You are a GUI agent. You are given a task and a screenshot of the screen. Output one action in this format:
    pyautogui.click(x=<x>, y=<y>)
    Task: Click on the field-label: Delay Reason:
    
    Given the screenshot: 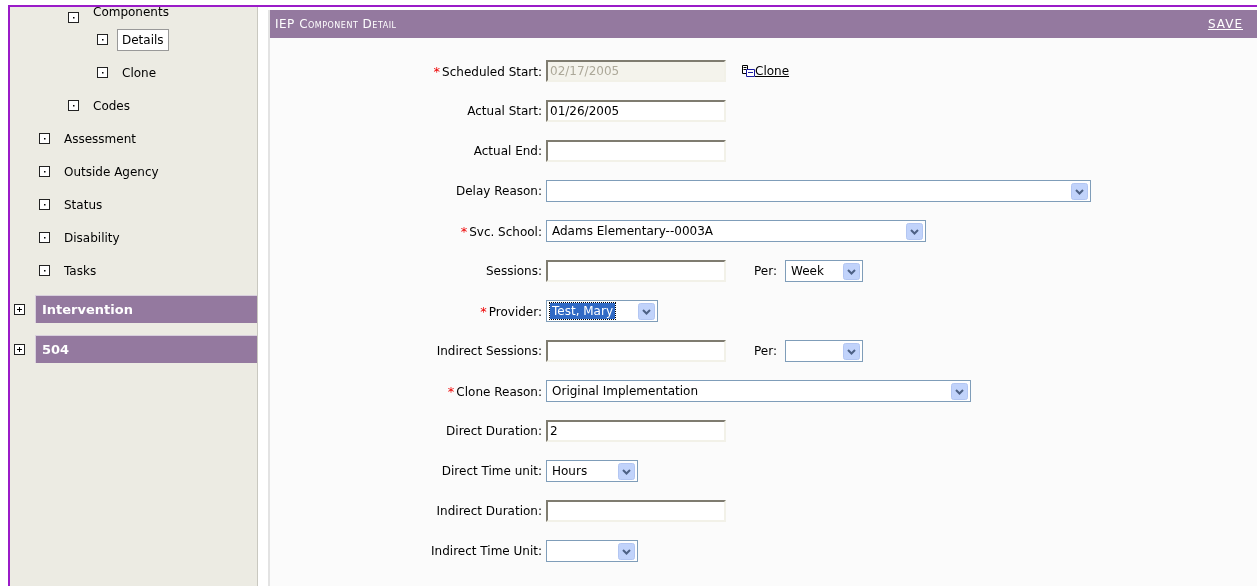 What is the action you would take?
    pyautogui.click(x=499, y=191)
    